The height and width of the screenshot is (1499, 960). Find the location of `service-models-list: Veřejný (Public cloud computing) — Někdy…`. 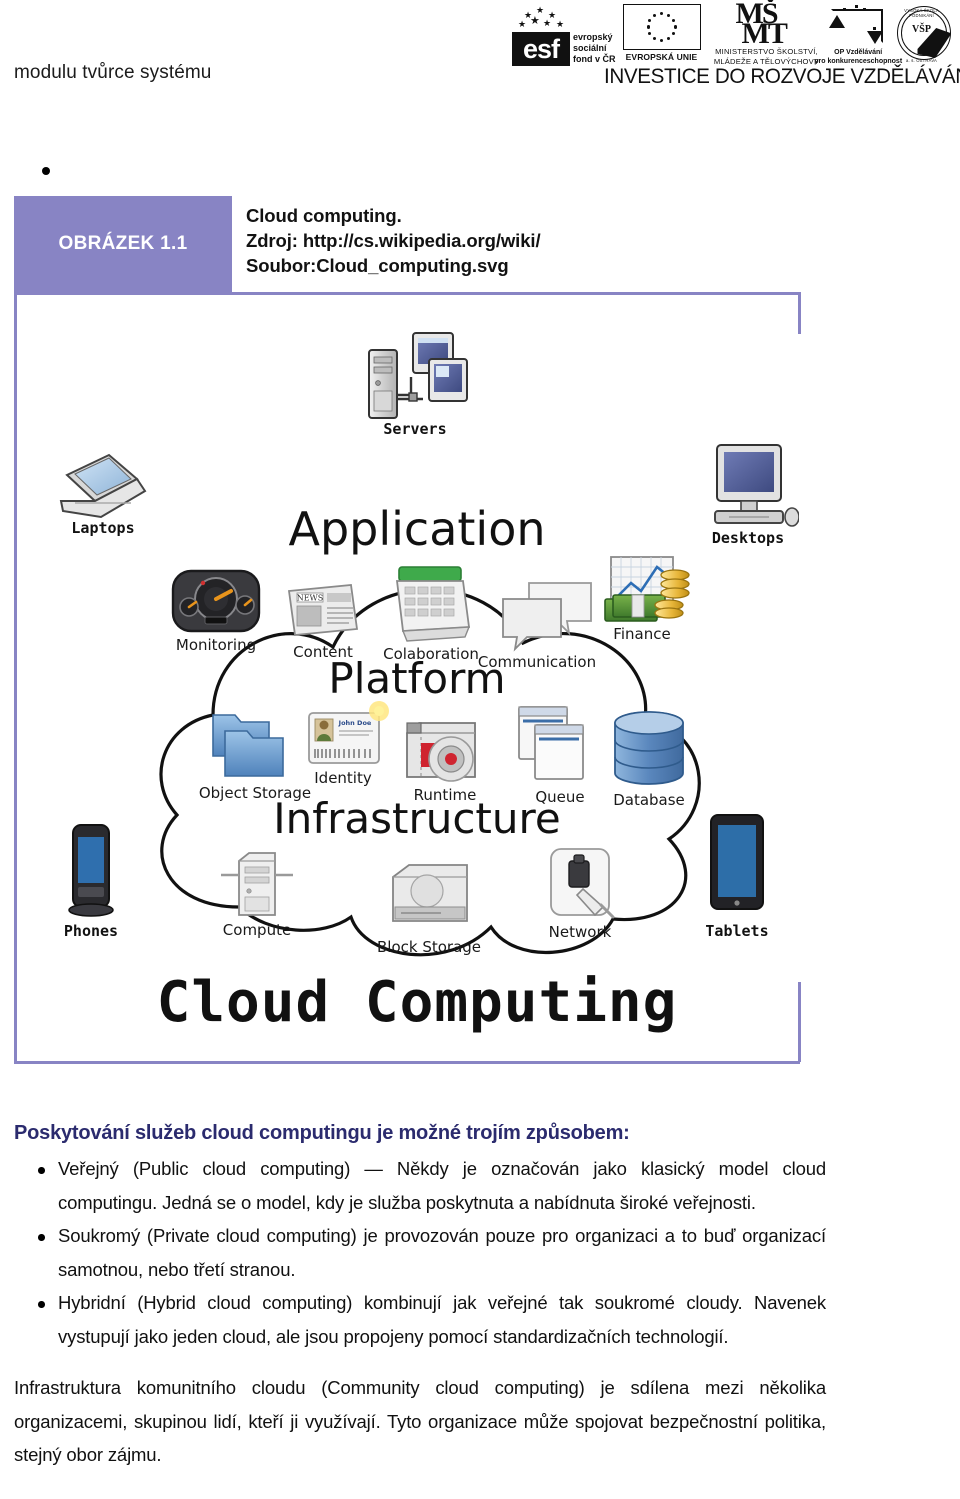

service-models-list: Veřejný (Public cloud computing) — Někdy… is located at coordinates (420, 1252).